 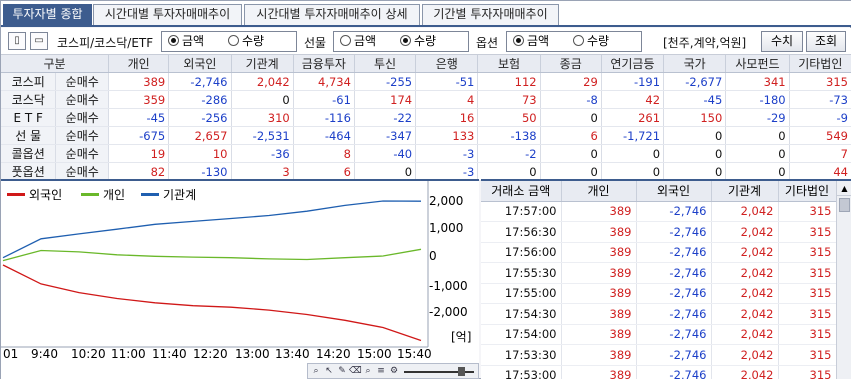 I want to click on summary-cell: 7, so click(x=820, y=153).